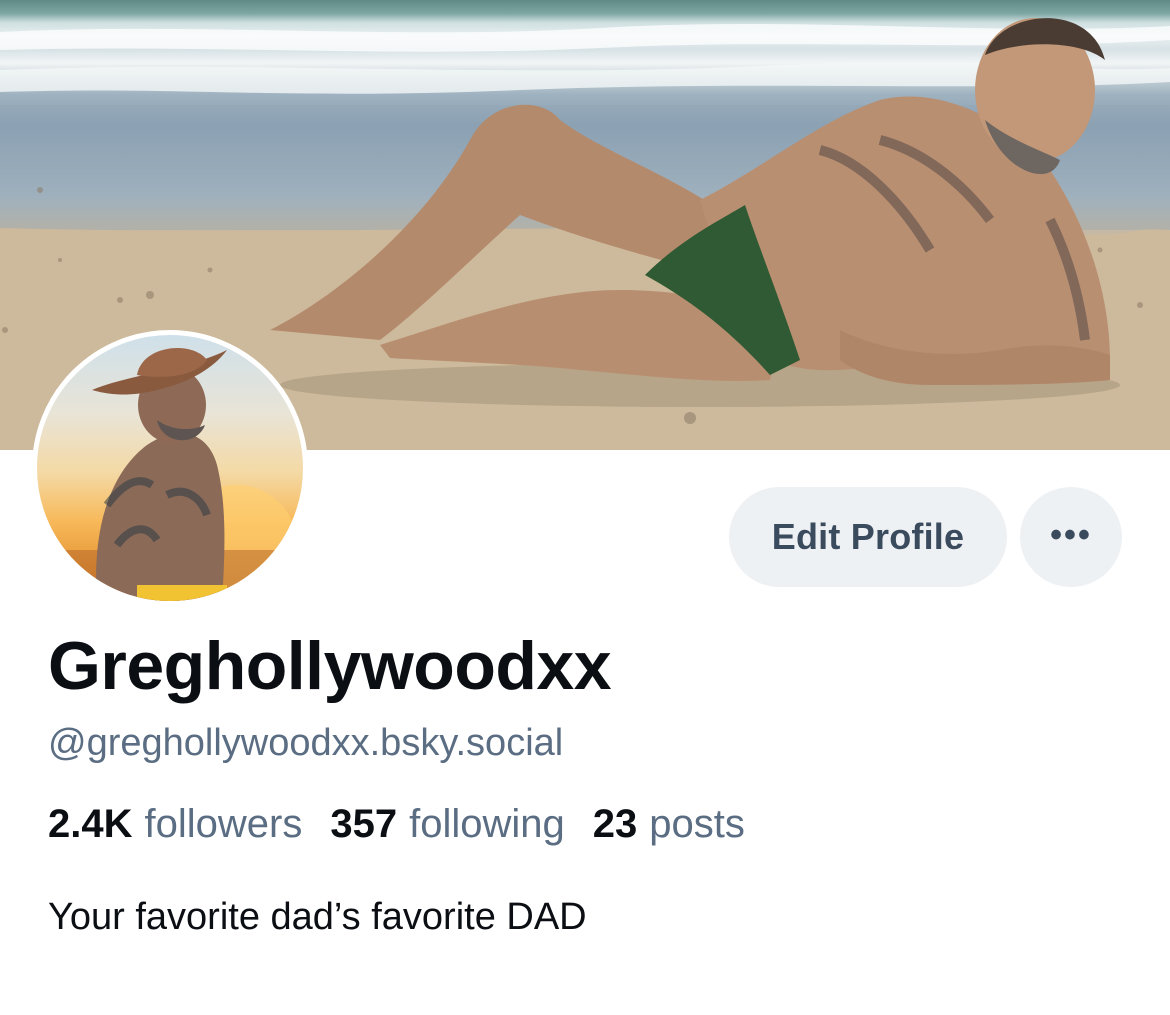 Image resolution: width=1170 pixels, height=1015 pixels. I want to click on posts-label: posts, so click(697, 824).